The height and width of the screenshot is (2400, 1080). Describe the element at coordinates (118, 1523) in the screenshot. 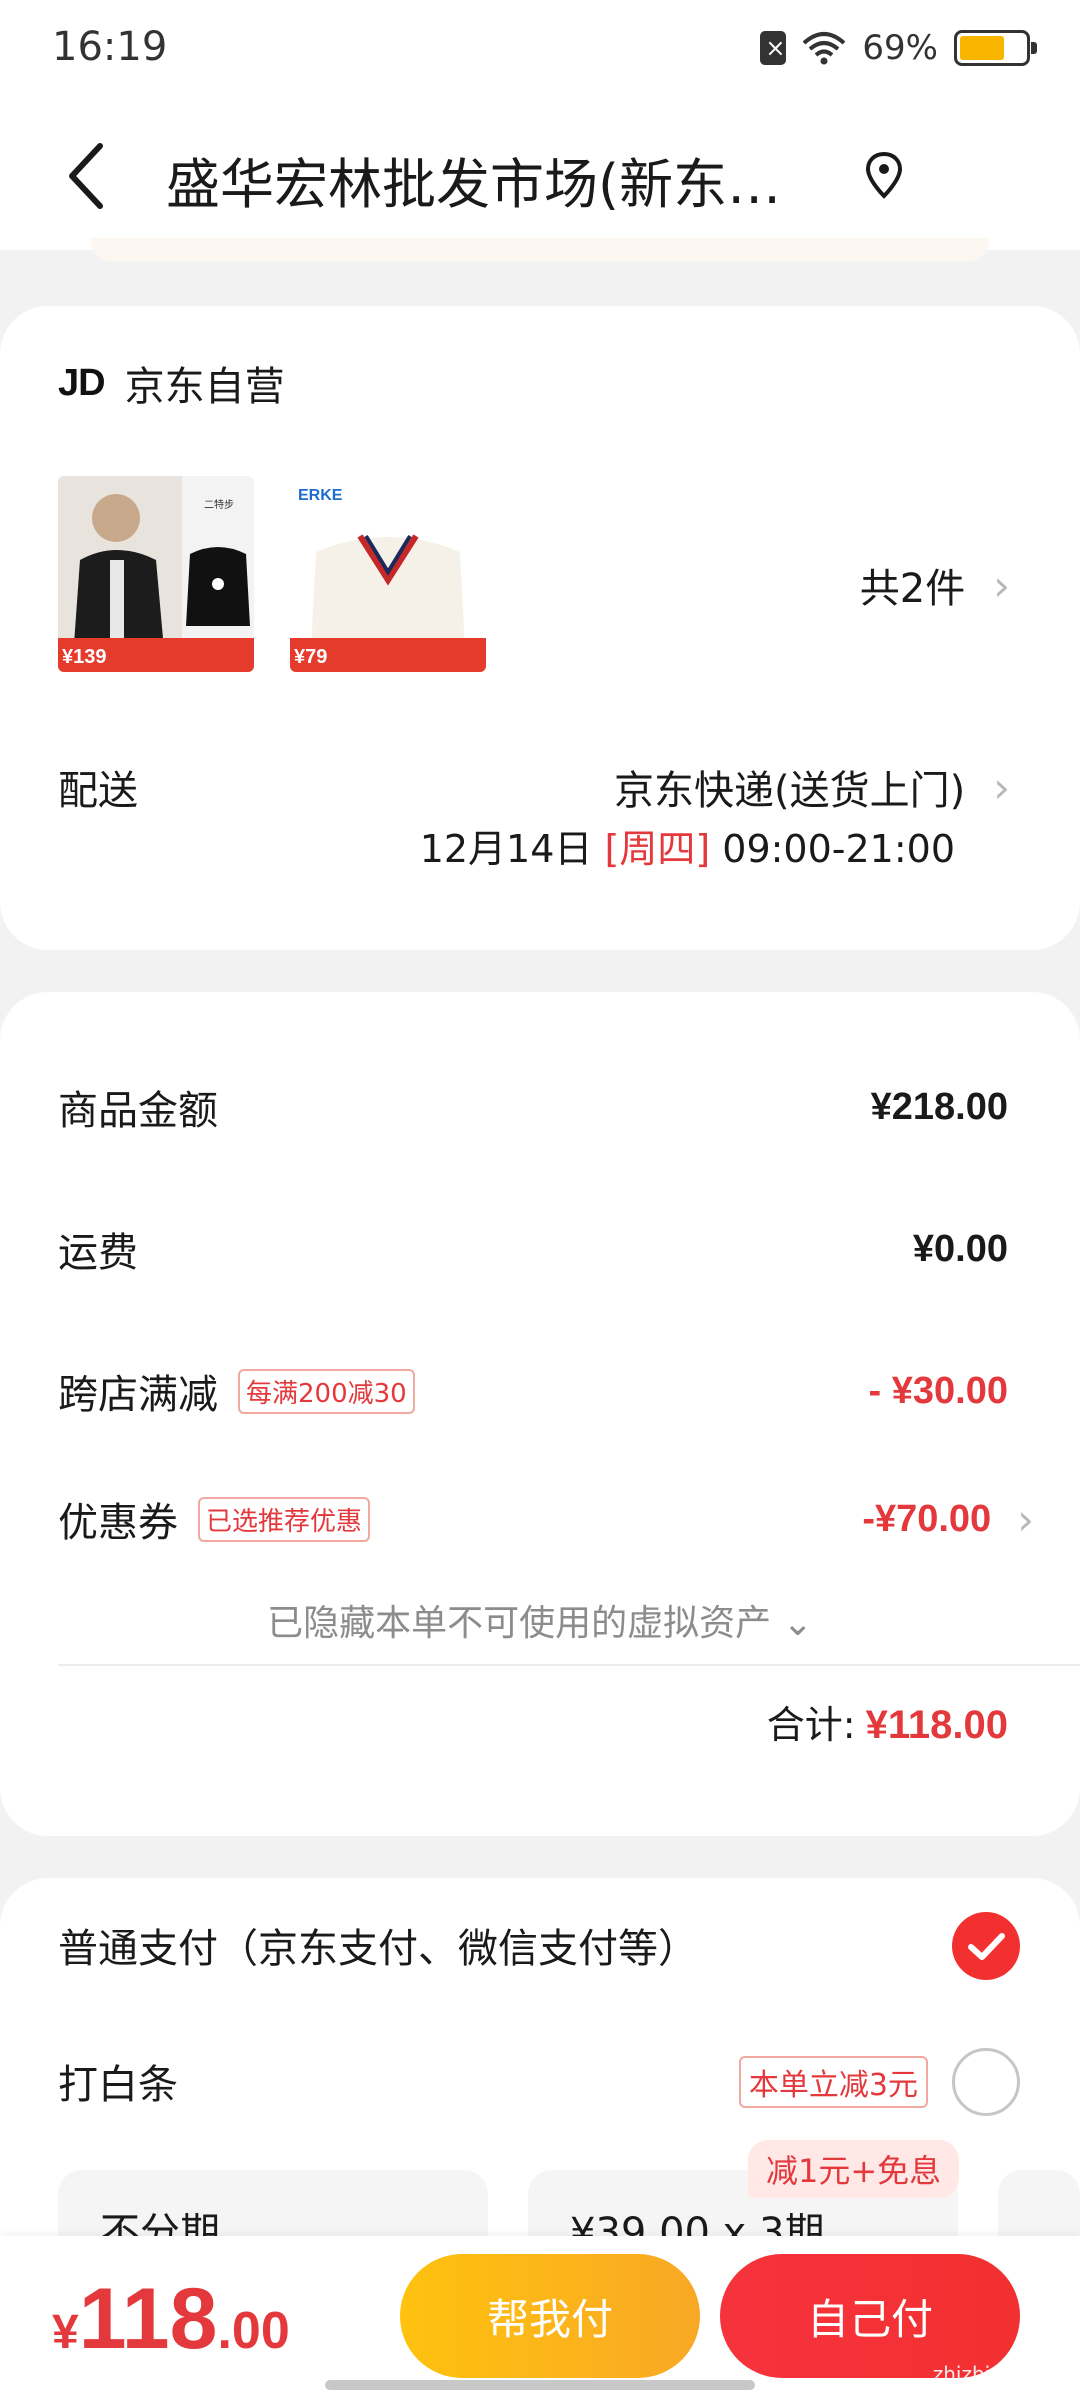

I see `coupon-label: 优惠券` at that location.